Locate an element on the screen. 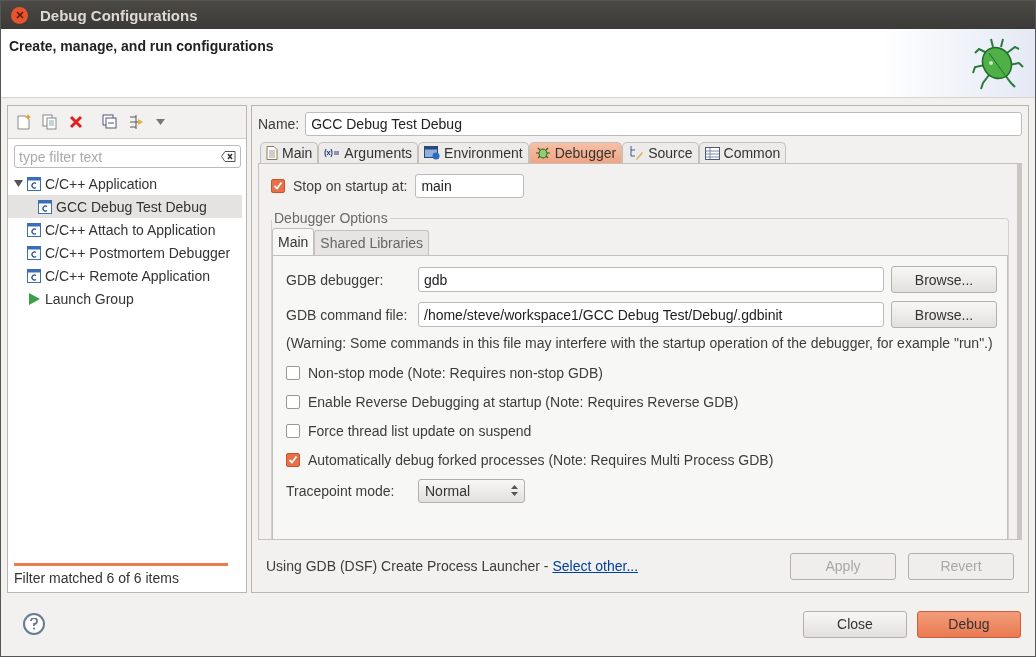 The image size is (1036, 657). new-config-icon is located at coordinates (24, 122).